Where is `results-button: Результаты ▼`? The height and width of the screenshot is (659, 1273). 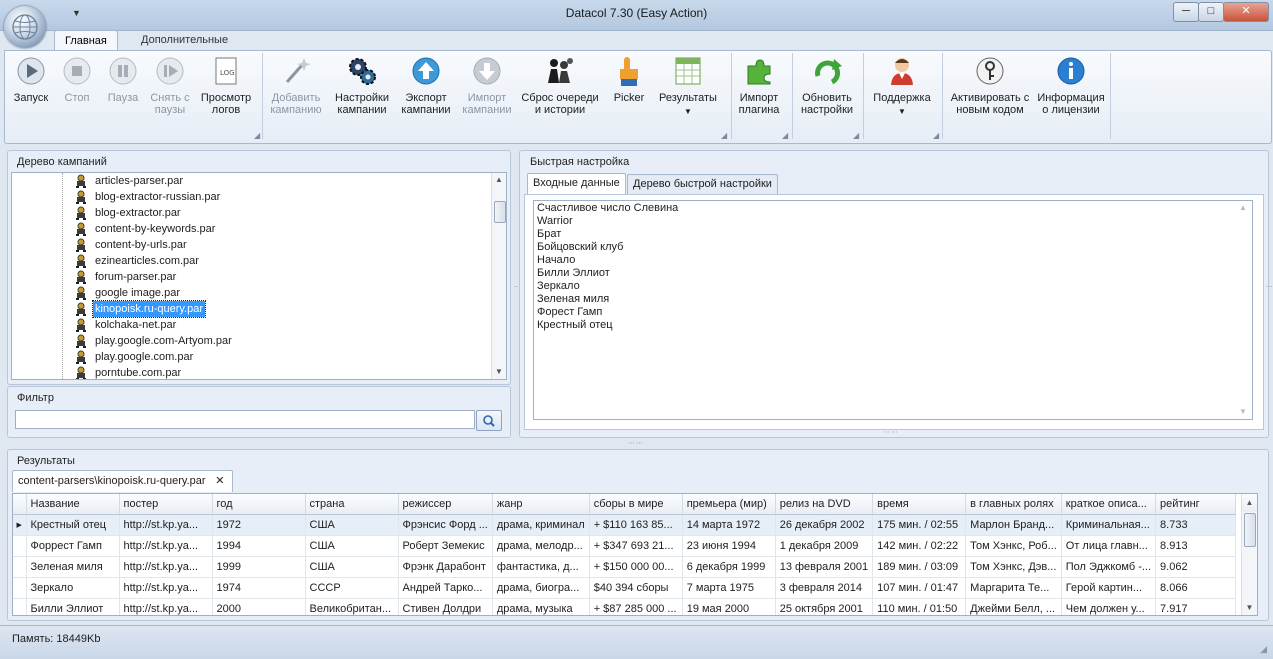
results-button: Результаты ▼ is located at coordinates (688, 87).